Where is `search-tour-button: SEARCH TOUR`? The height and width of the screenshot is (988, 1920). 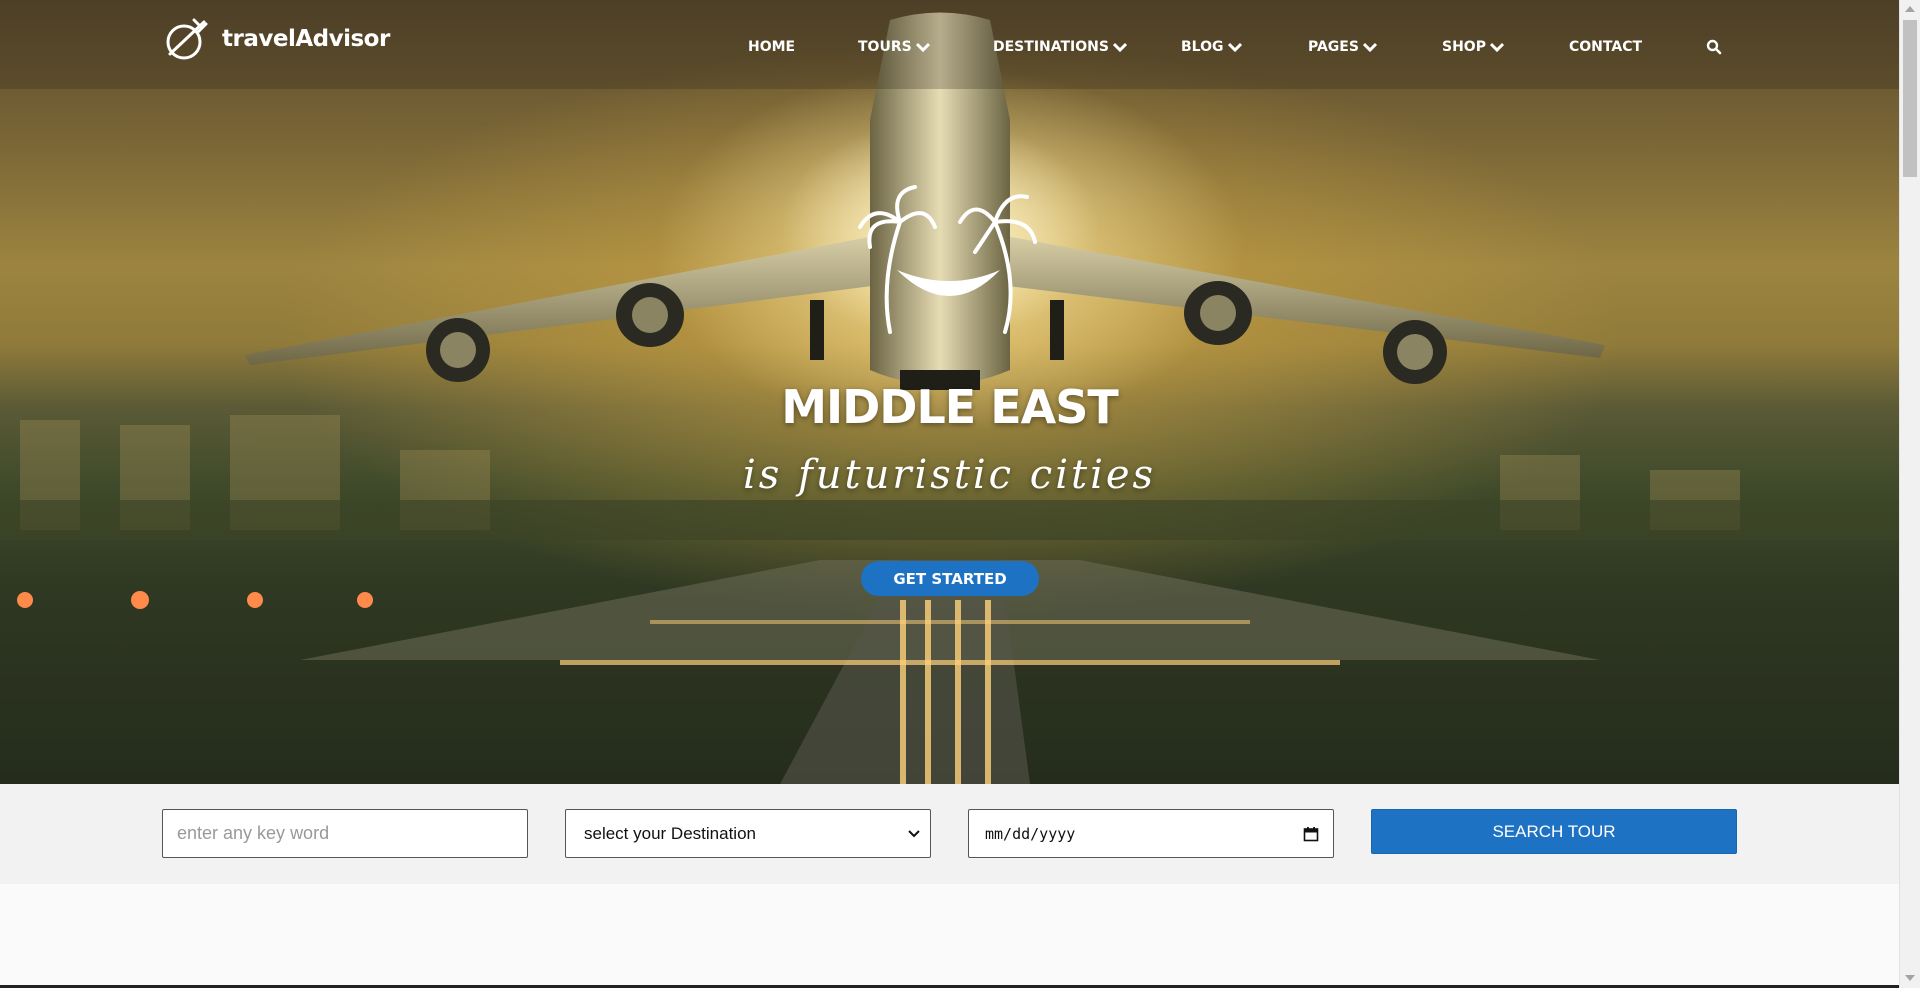
search-tour-button: SEARCH TOUR is located at coordinates (1554, 831).